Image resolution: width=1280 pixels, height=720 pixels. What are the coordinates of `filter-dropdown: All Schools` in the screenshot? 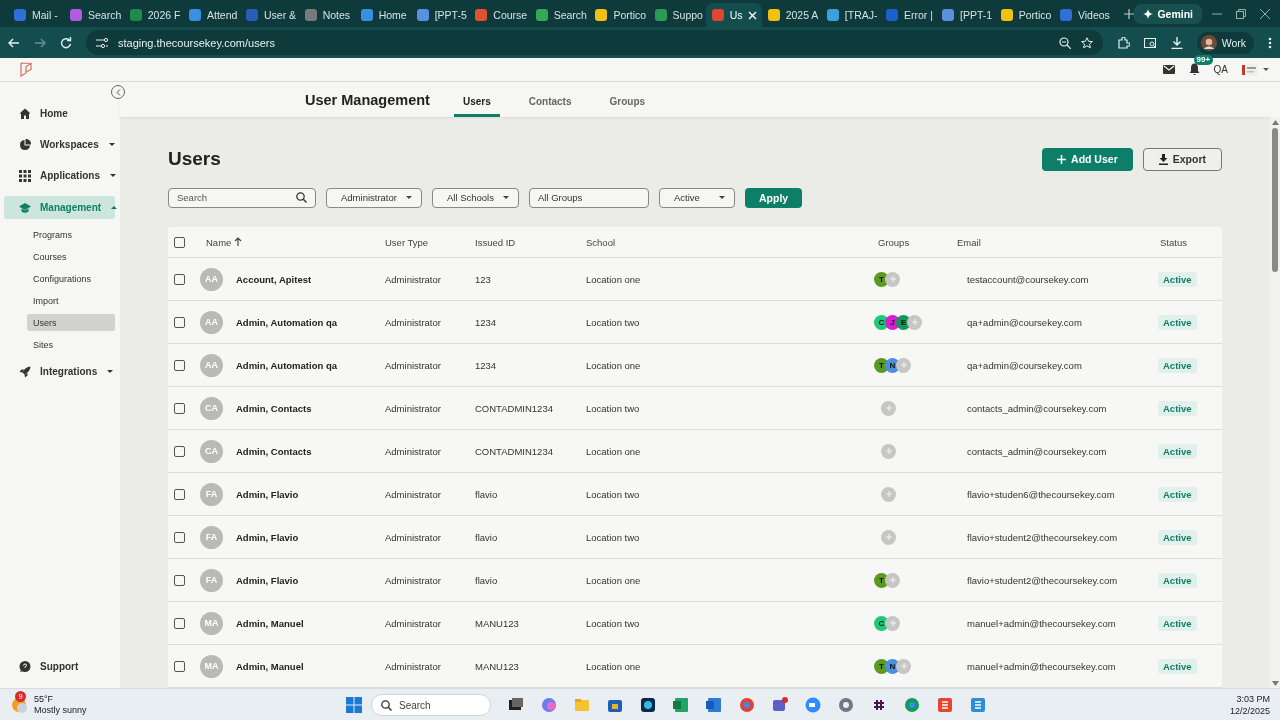 It's located at (475, 197).